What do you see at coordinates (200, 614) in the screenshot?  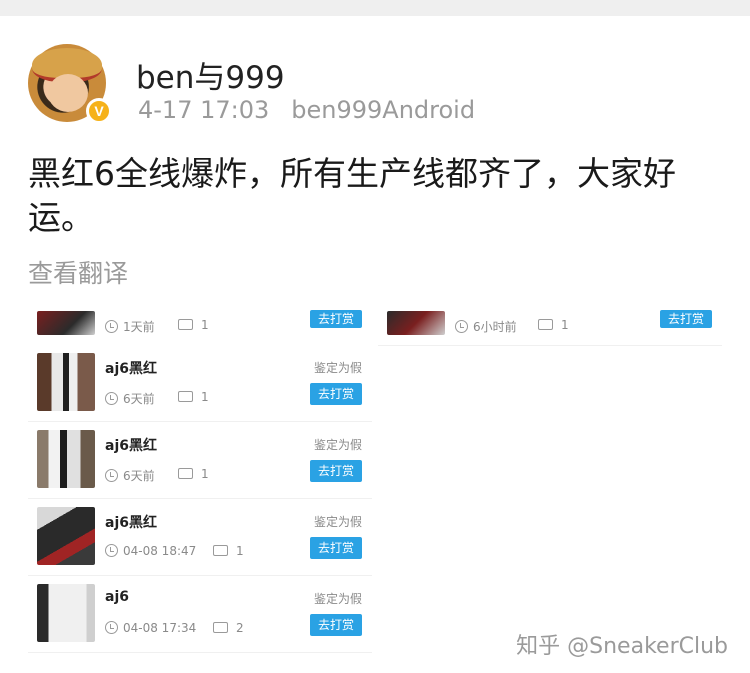 I see `list-item: aj6 04-08 17:34 2 鉴定为假 去打赏` at bounding box center [200, 614].